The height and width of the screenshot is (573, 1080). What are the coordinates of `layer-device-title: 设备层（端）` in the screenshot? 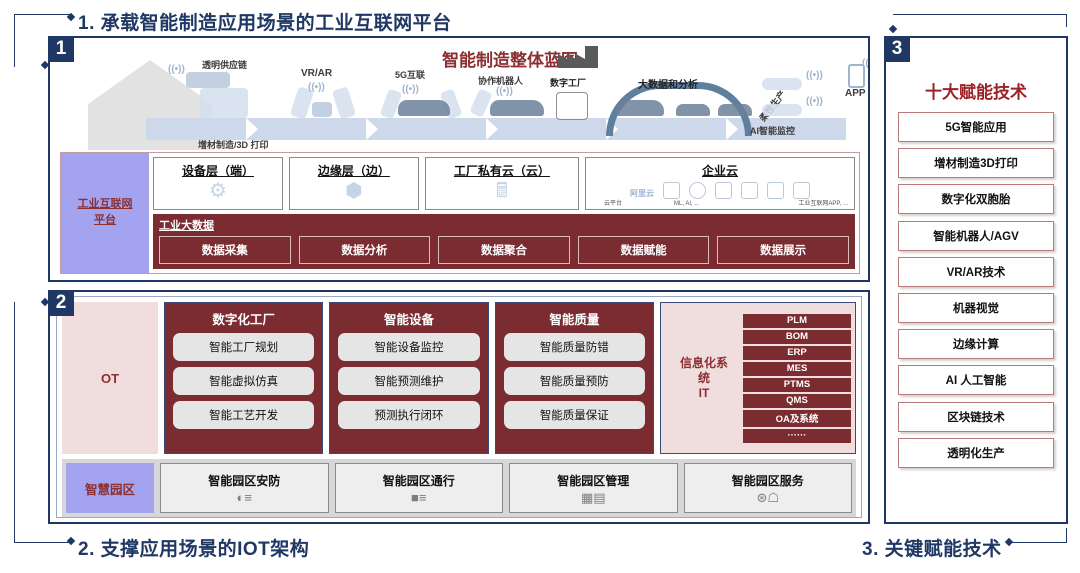 It's located at (217, 171).